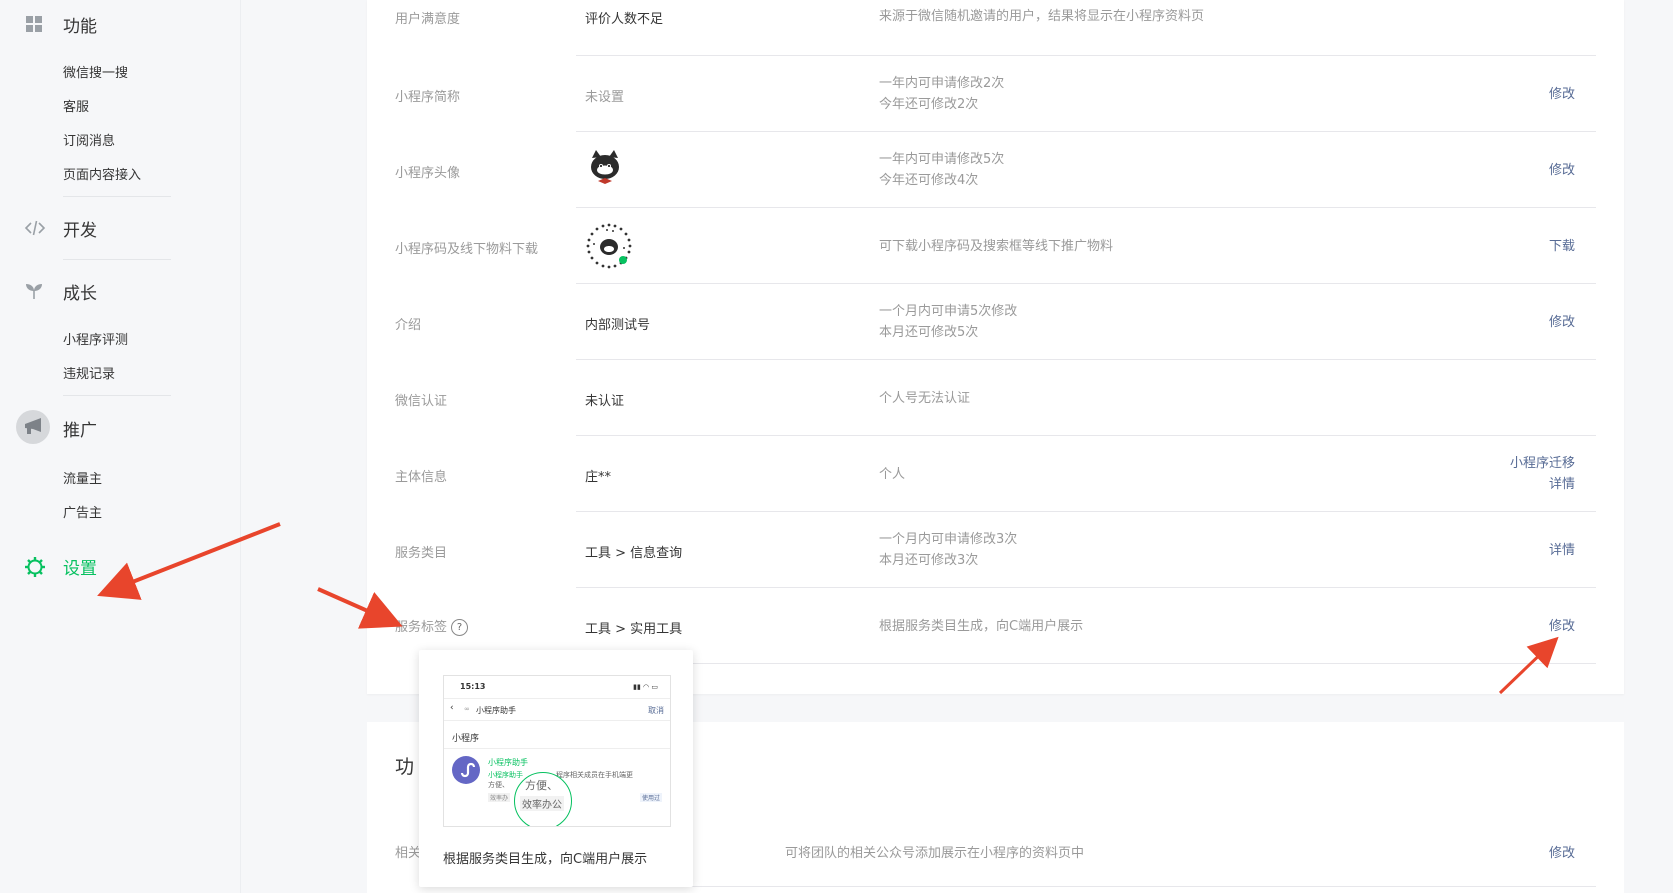  What do you see at coordinates (467, 249) in the screenshot?
I see `row-label: 小程序码及线下物料下载` at bounding box center [467, 249].